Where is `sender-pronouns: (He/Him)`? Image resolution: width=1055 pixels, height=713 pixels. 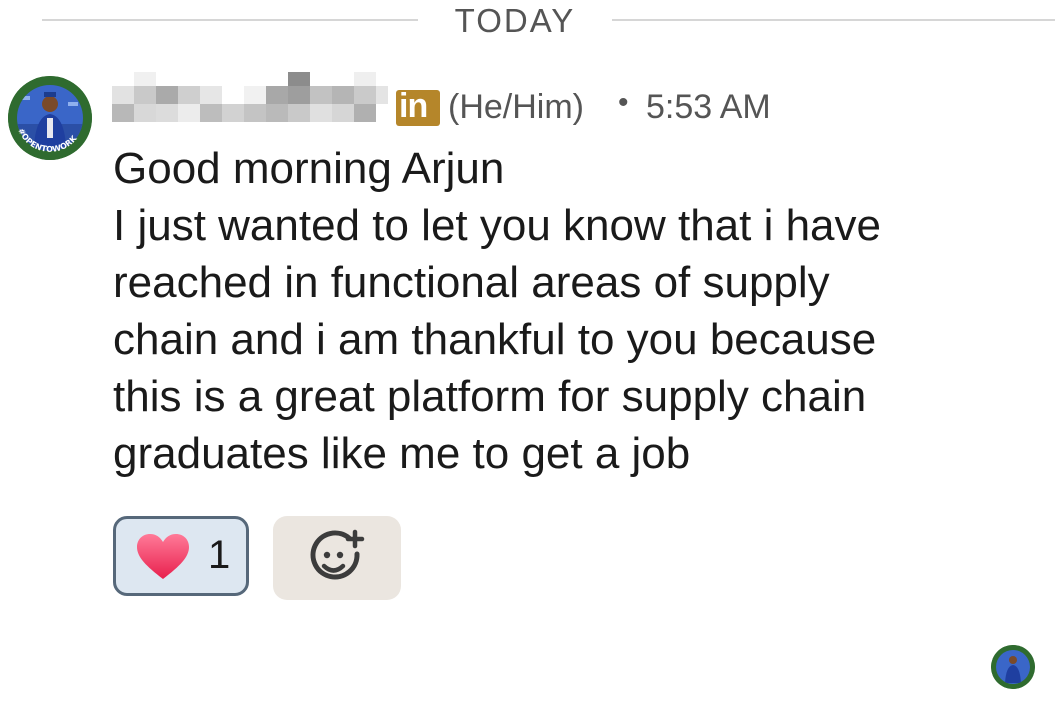
sender-pronouns: (He/Him) is located at coordinates (516, 107).